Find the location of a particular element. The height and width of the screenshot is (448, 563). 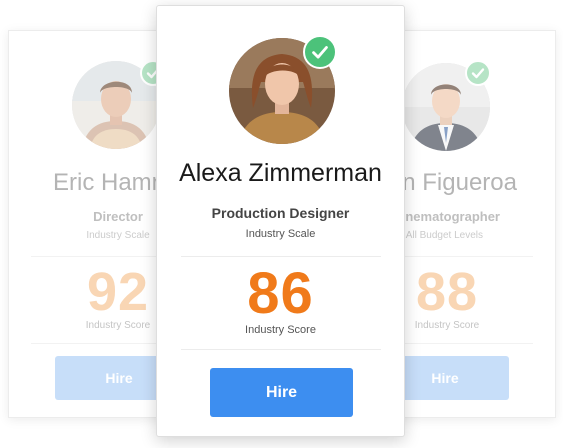

profile-role: Production Designer is located at coordinates (280, 213).